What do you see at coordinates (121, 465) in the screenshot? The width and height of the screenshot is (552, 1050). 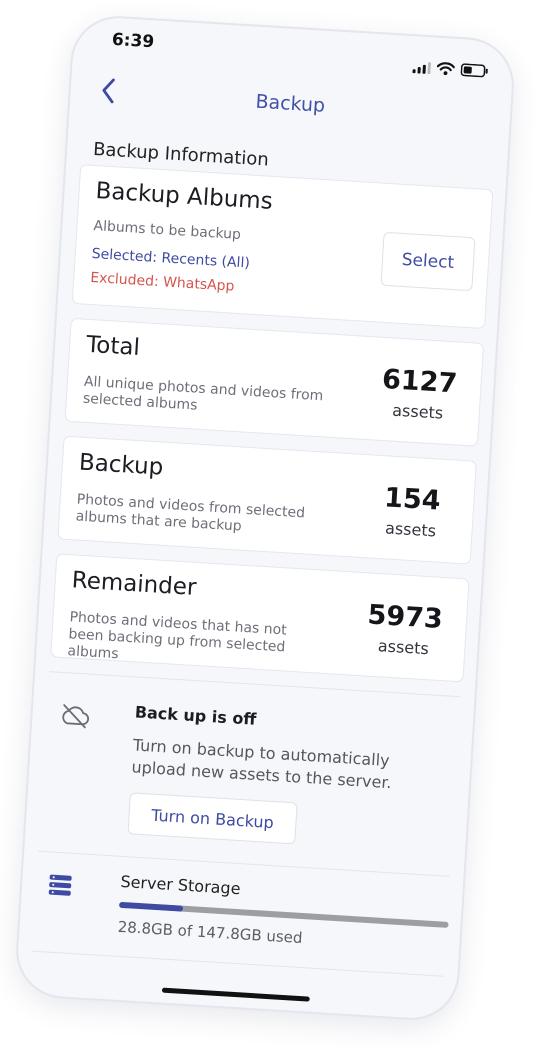 I see `card-heading: Backup` at bounding box center [121, 465].